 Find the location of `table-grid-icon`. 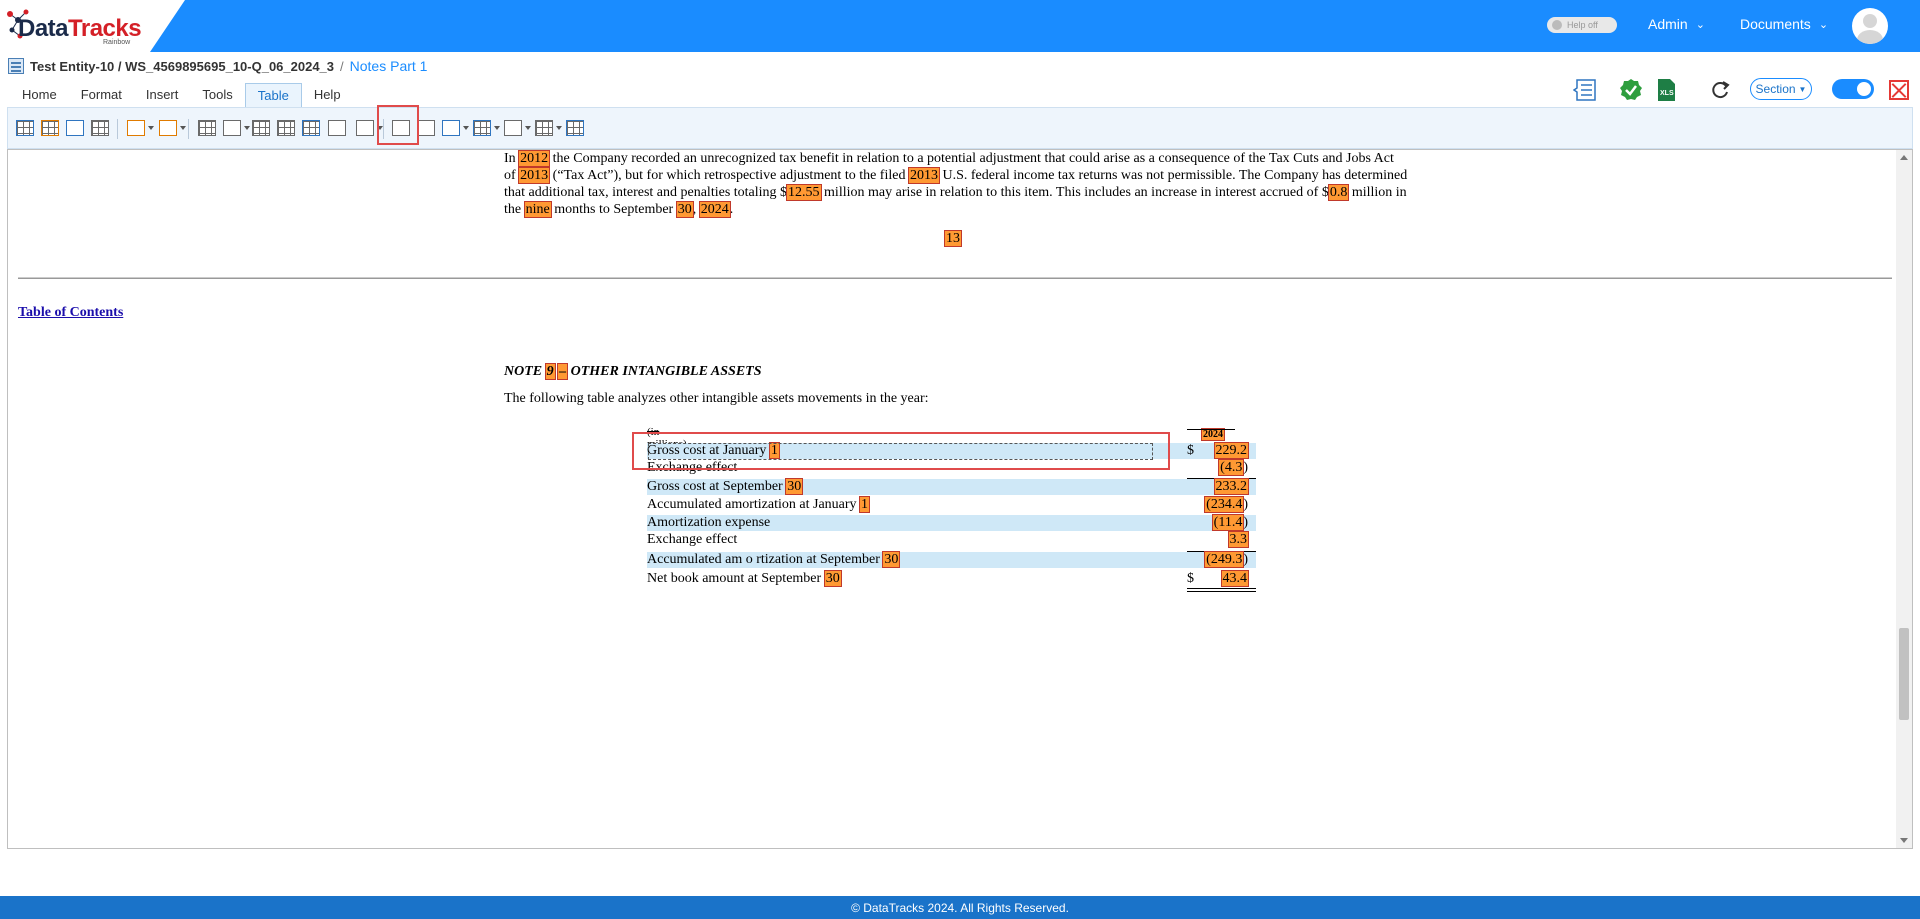

table-grid-icon is located at coordinates (25, 128).